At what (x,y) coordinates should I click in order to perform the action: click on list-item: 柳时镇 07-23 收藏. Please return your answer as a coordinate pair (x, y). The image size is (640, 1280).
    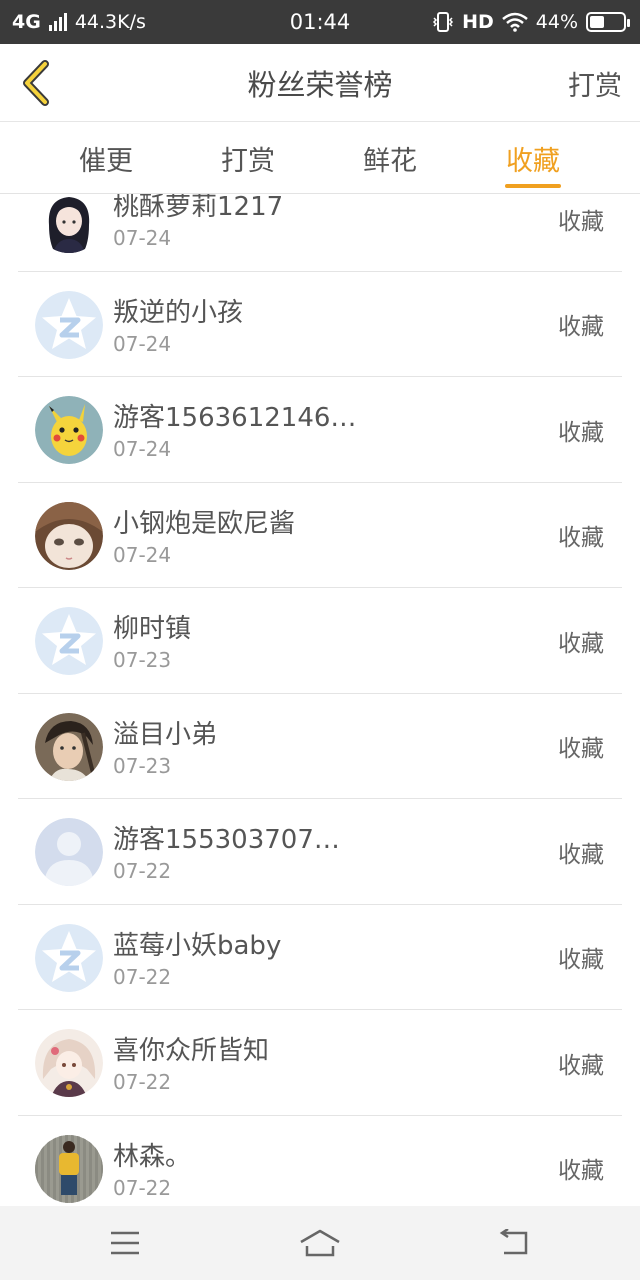
    Looking at the image, I should click on (320, 641).